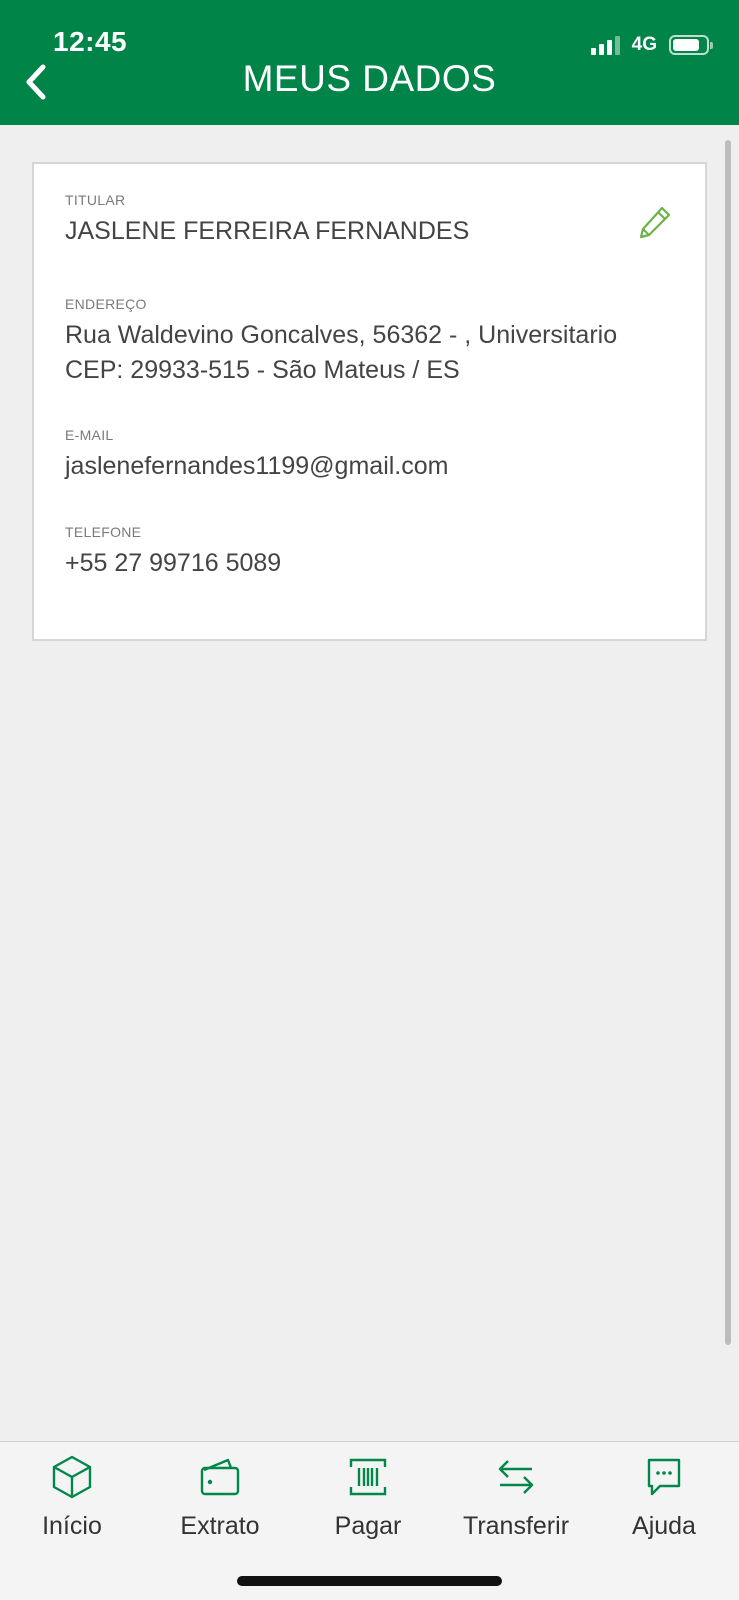 The height and width of the screenshot is (1600, 739). Describe the element at coordinates (220, 1477) in the screenshot. I see `wallet-icon` at that location.